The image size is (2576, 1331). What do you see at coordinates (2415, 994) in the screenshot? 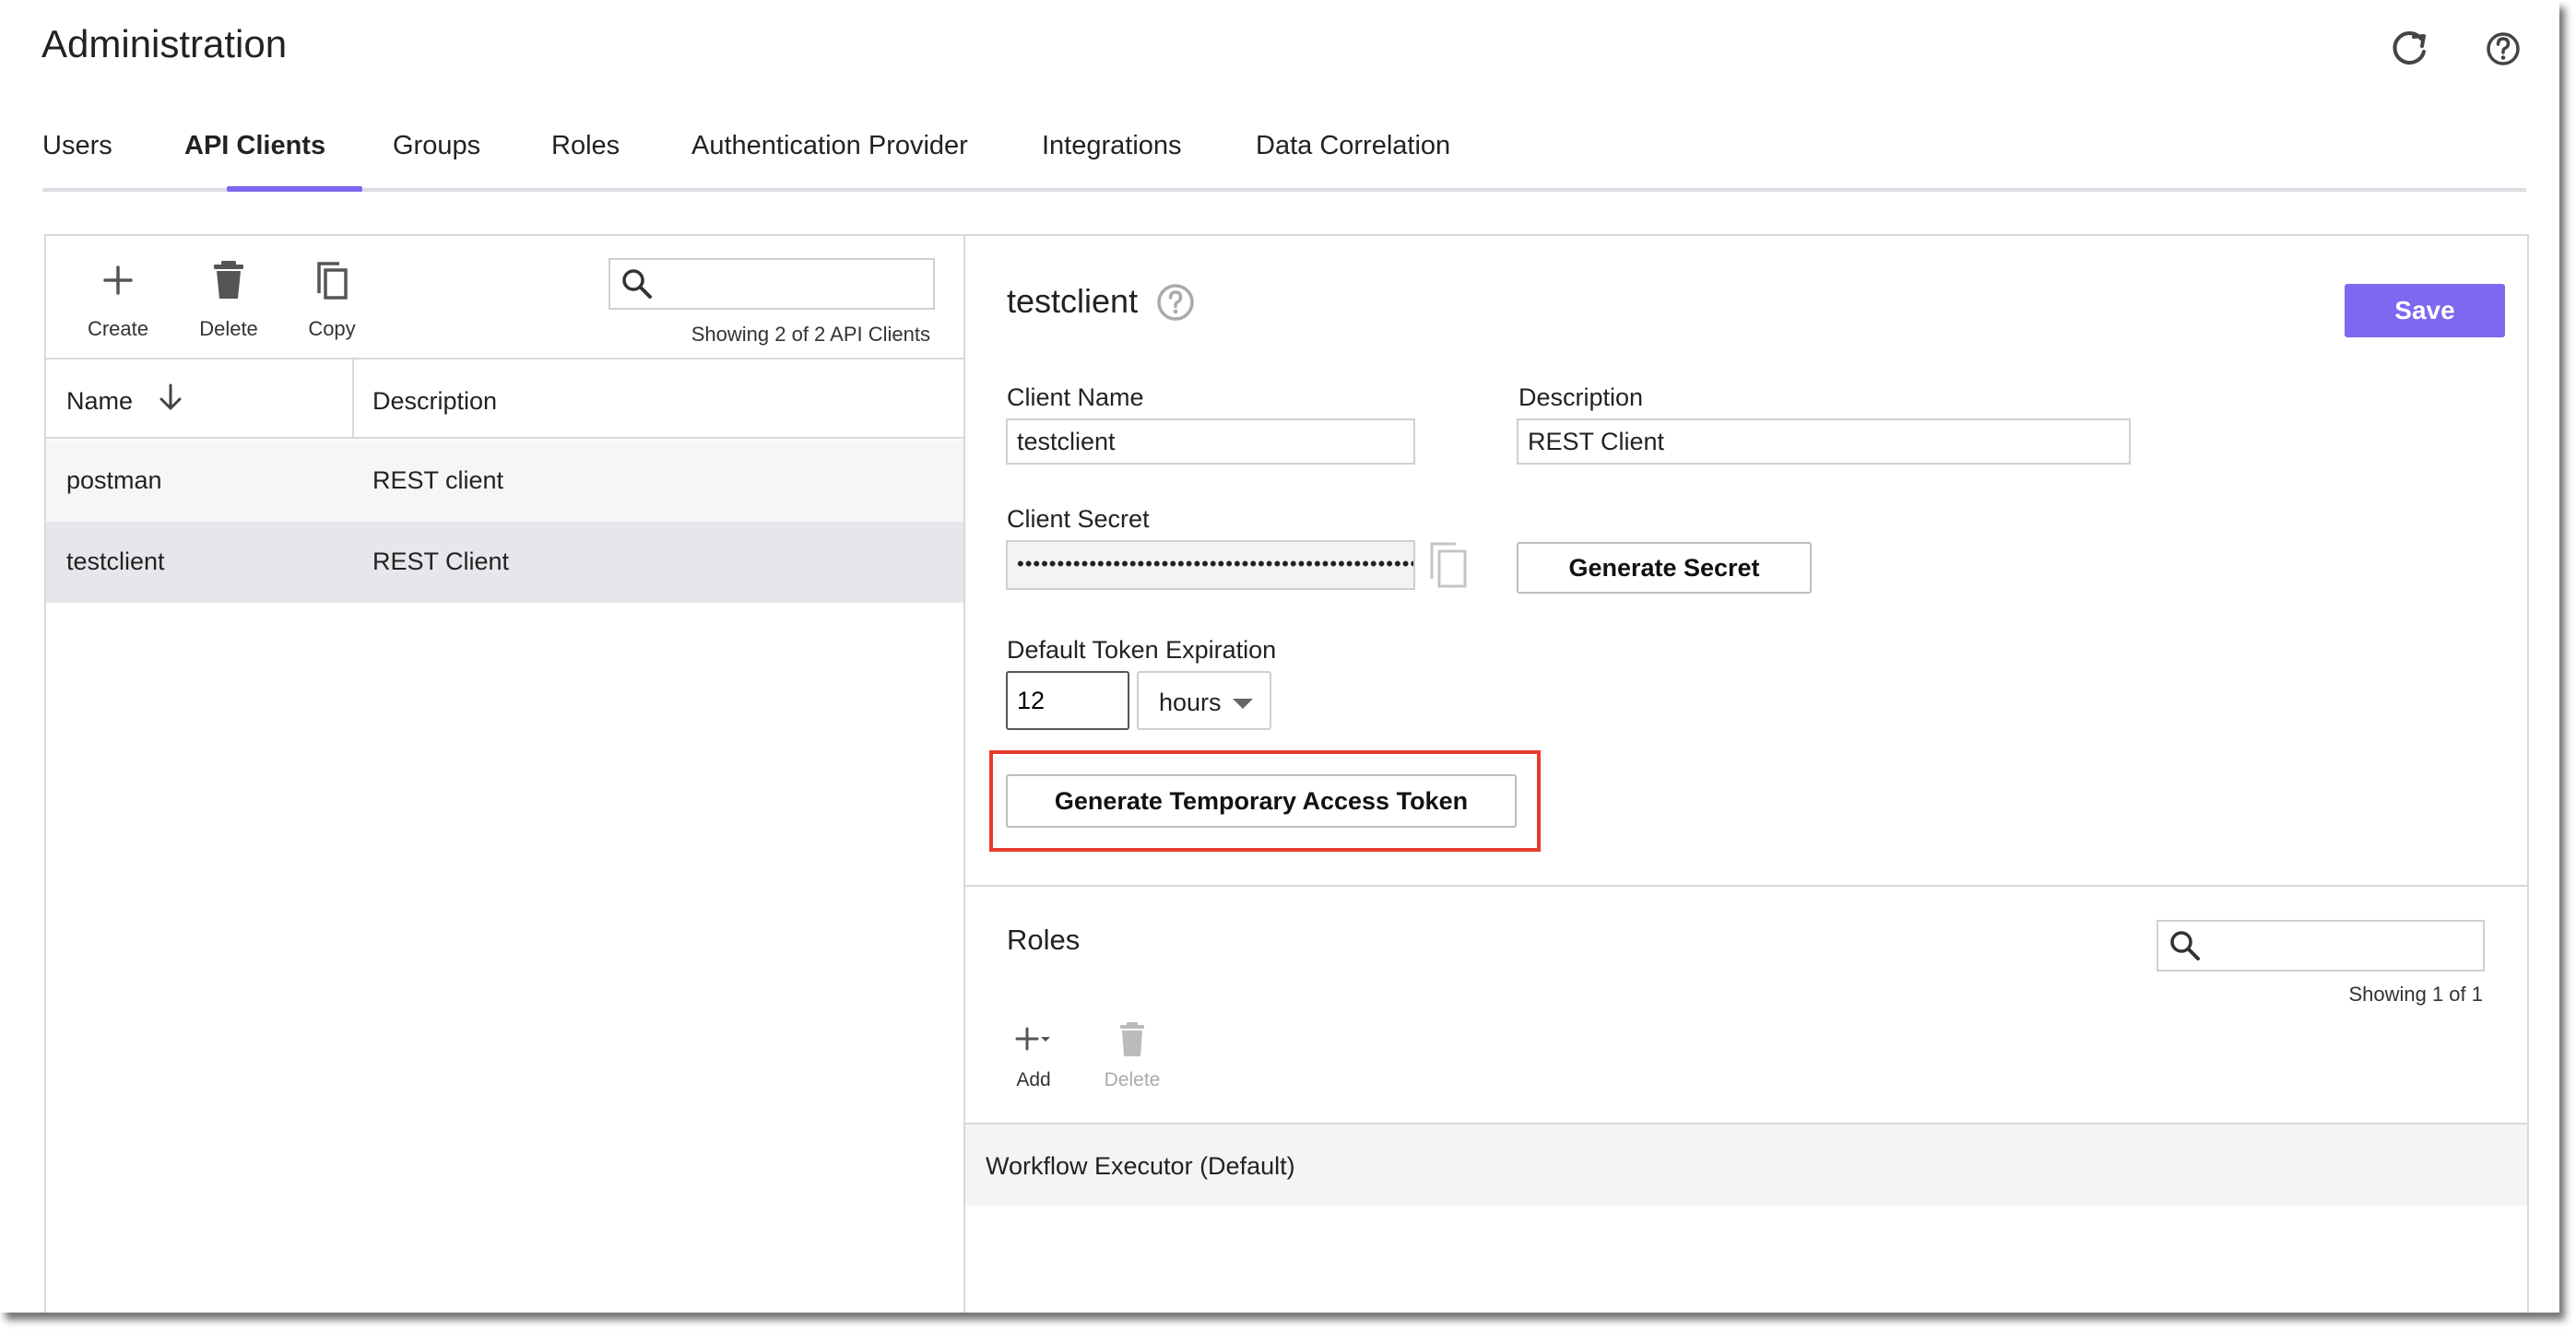
I see `roles-count: Showing 1 of 1` at bounding box center [2415, 994].